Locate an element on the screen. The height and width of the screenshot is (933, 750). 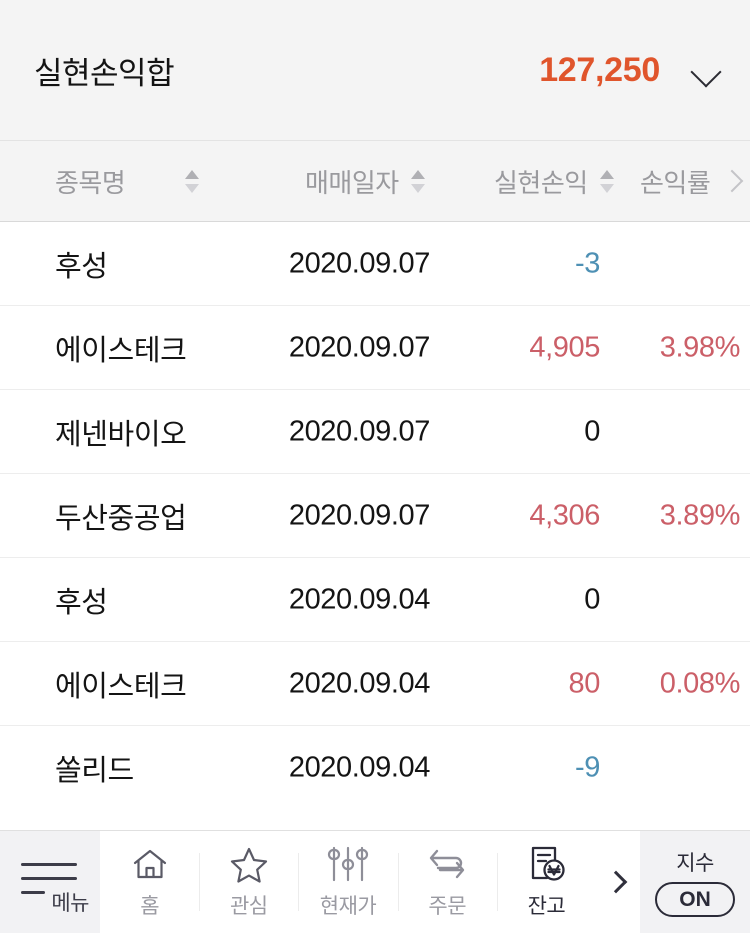
column-header-stock-name: 종목명 is located at coordinates (127, 181).